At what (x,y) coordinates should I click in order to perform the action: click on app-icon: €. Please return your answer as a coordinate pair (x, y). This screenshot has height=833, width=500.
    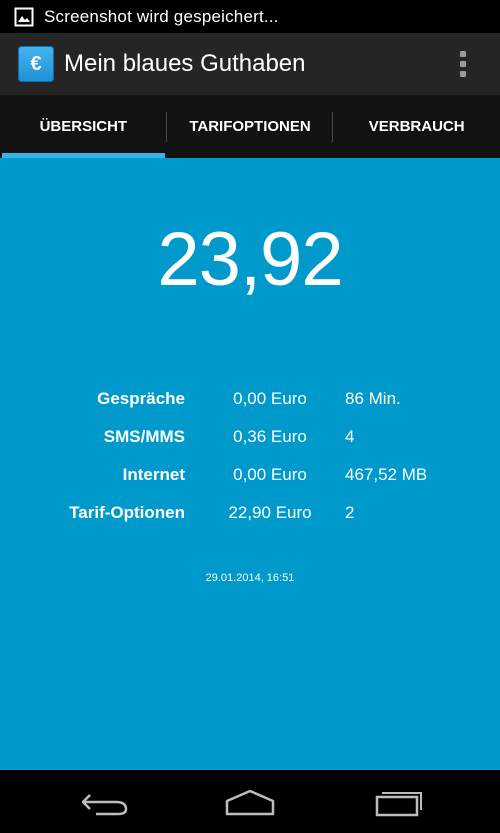
    Looking at the image, I should click on (36, 64).